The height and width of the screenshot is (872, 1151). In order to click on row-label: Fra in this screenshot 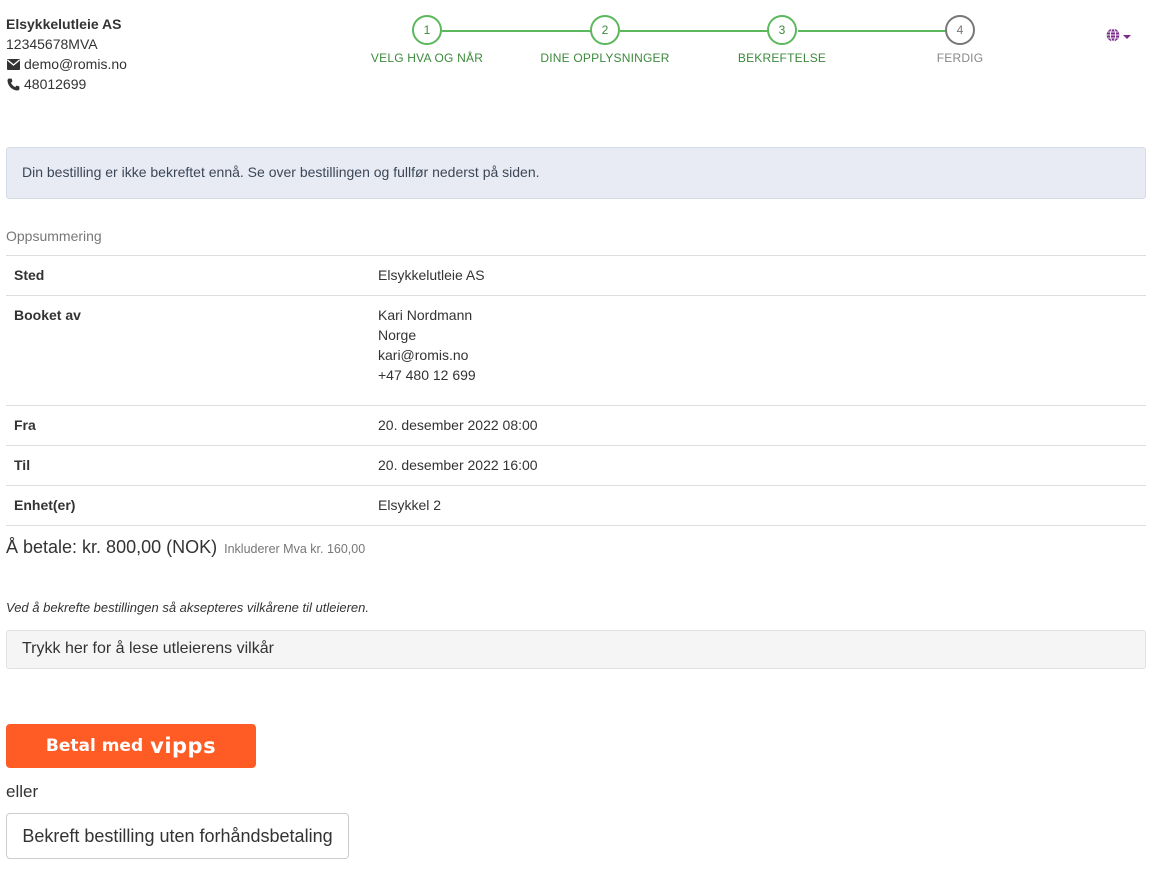, I will do `click(188, 425)`.